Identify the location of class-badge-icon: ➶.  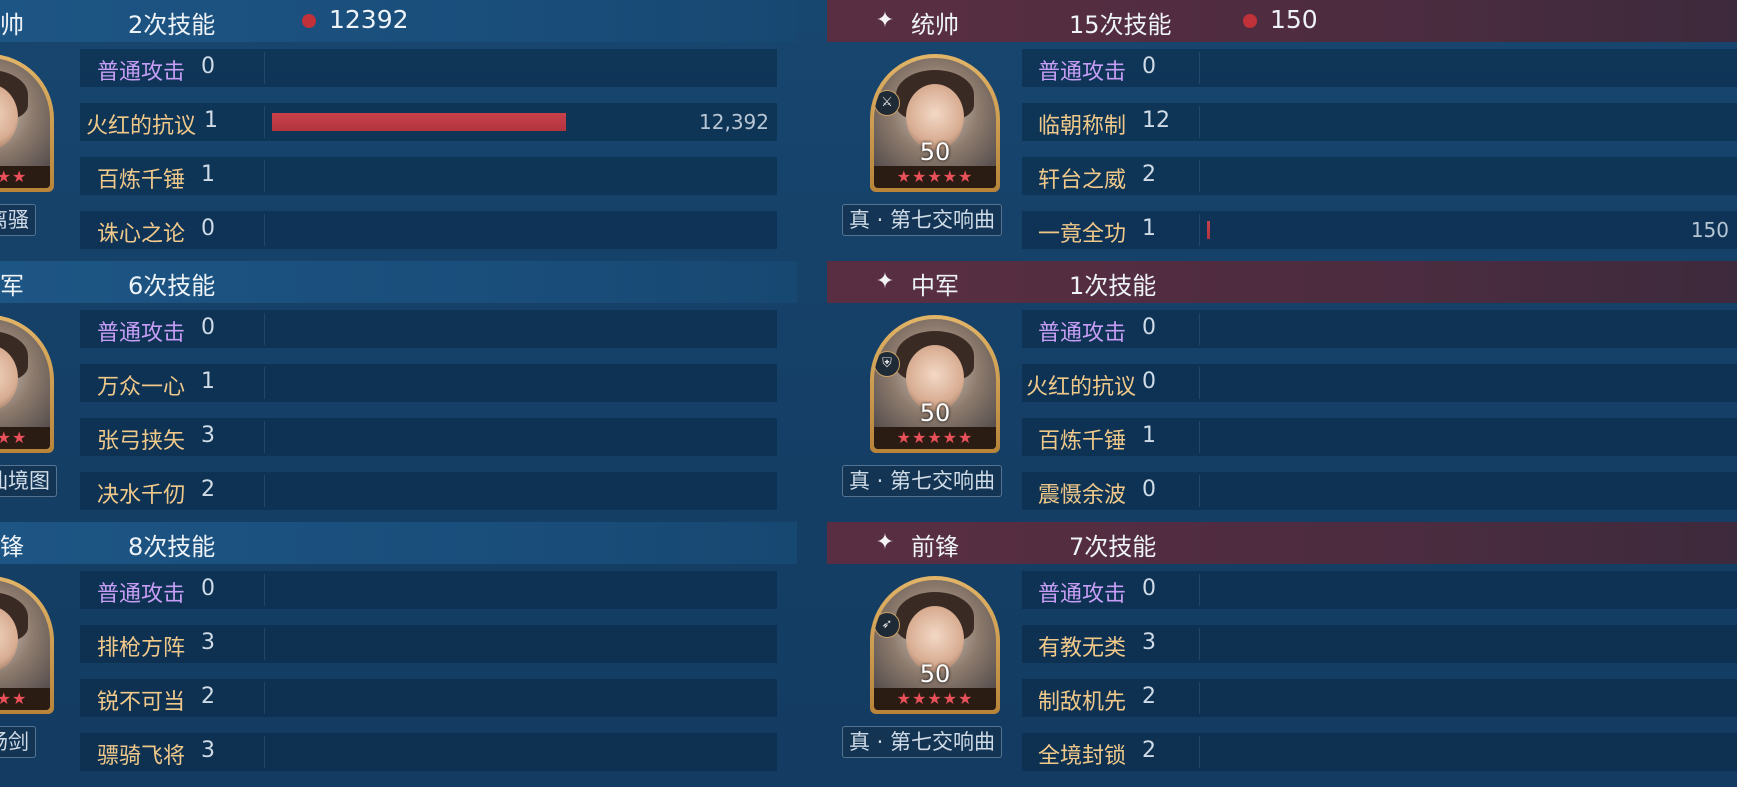
(887, 625).